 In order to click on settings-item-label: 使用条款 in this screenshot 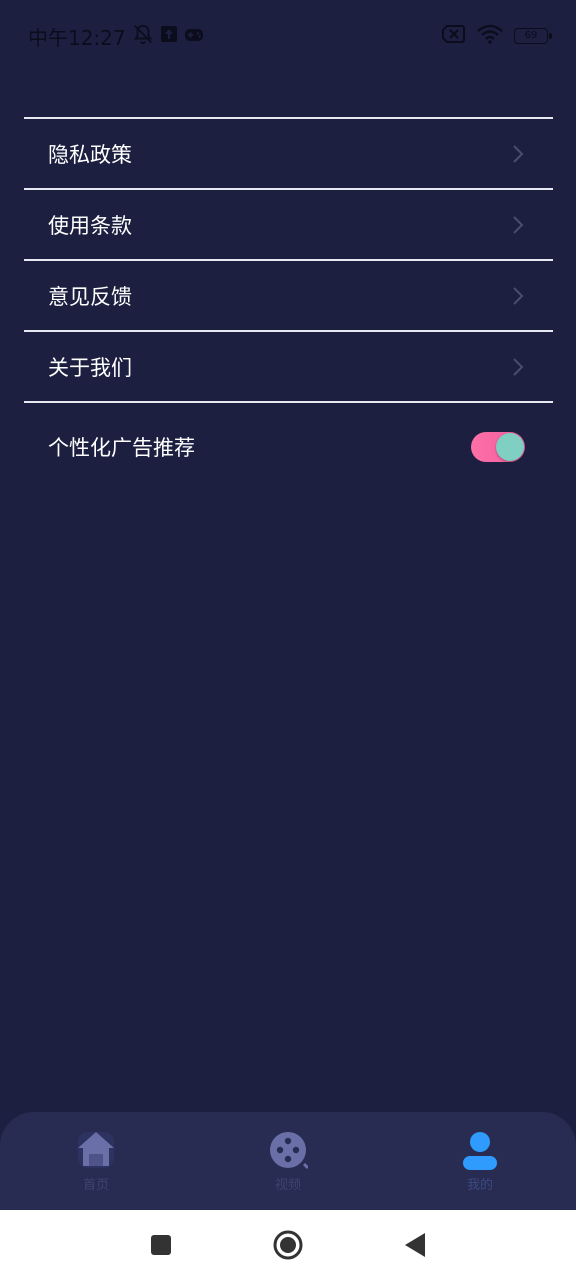, I will do `click(90, 225)`.